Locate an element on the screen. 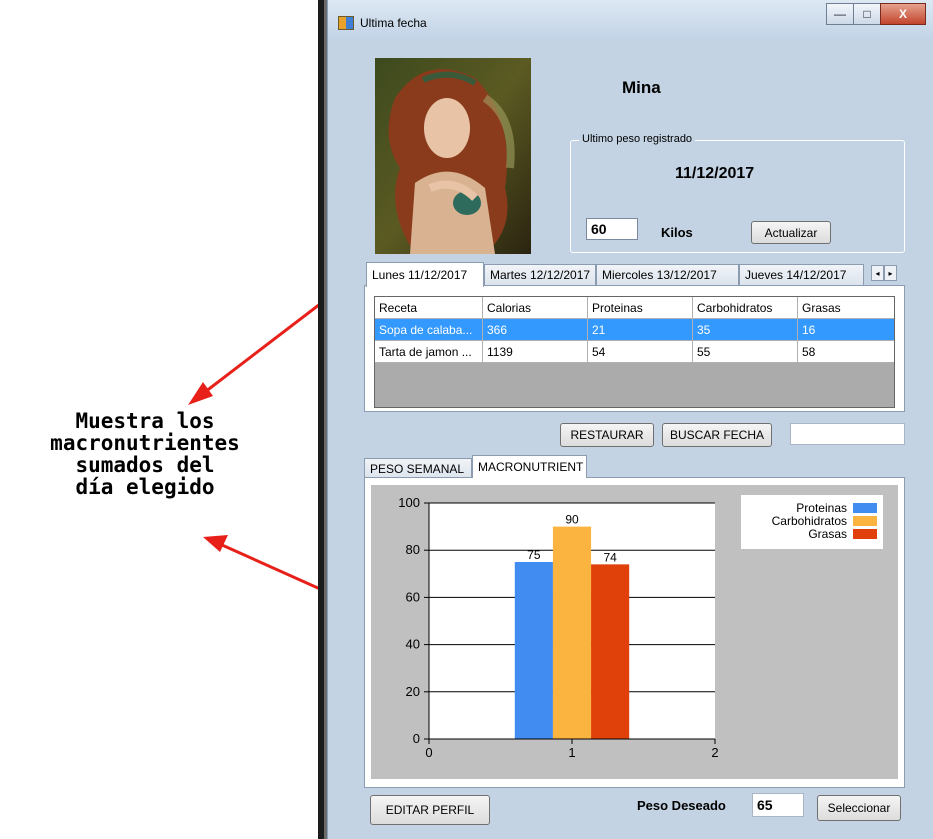  search-date-input is located at coordinates (847, 434).